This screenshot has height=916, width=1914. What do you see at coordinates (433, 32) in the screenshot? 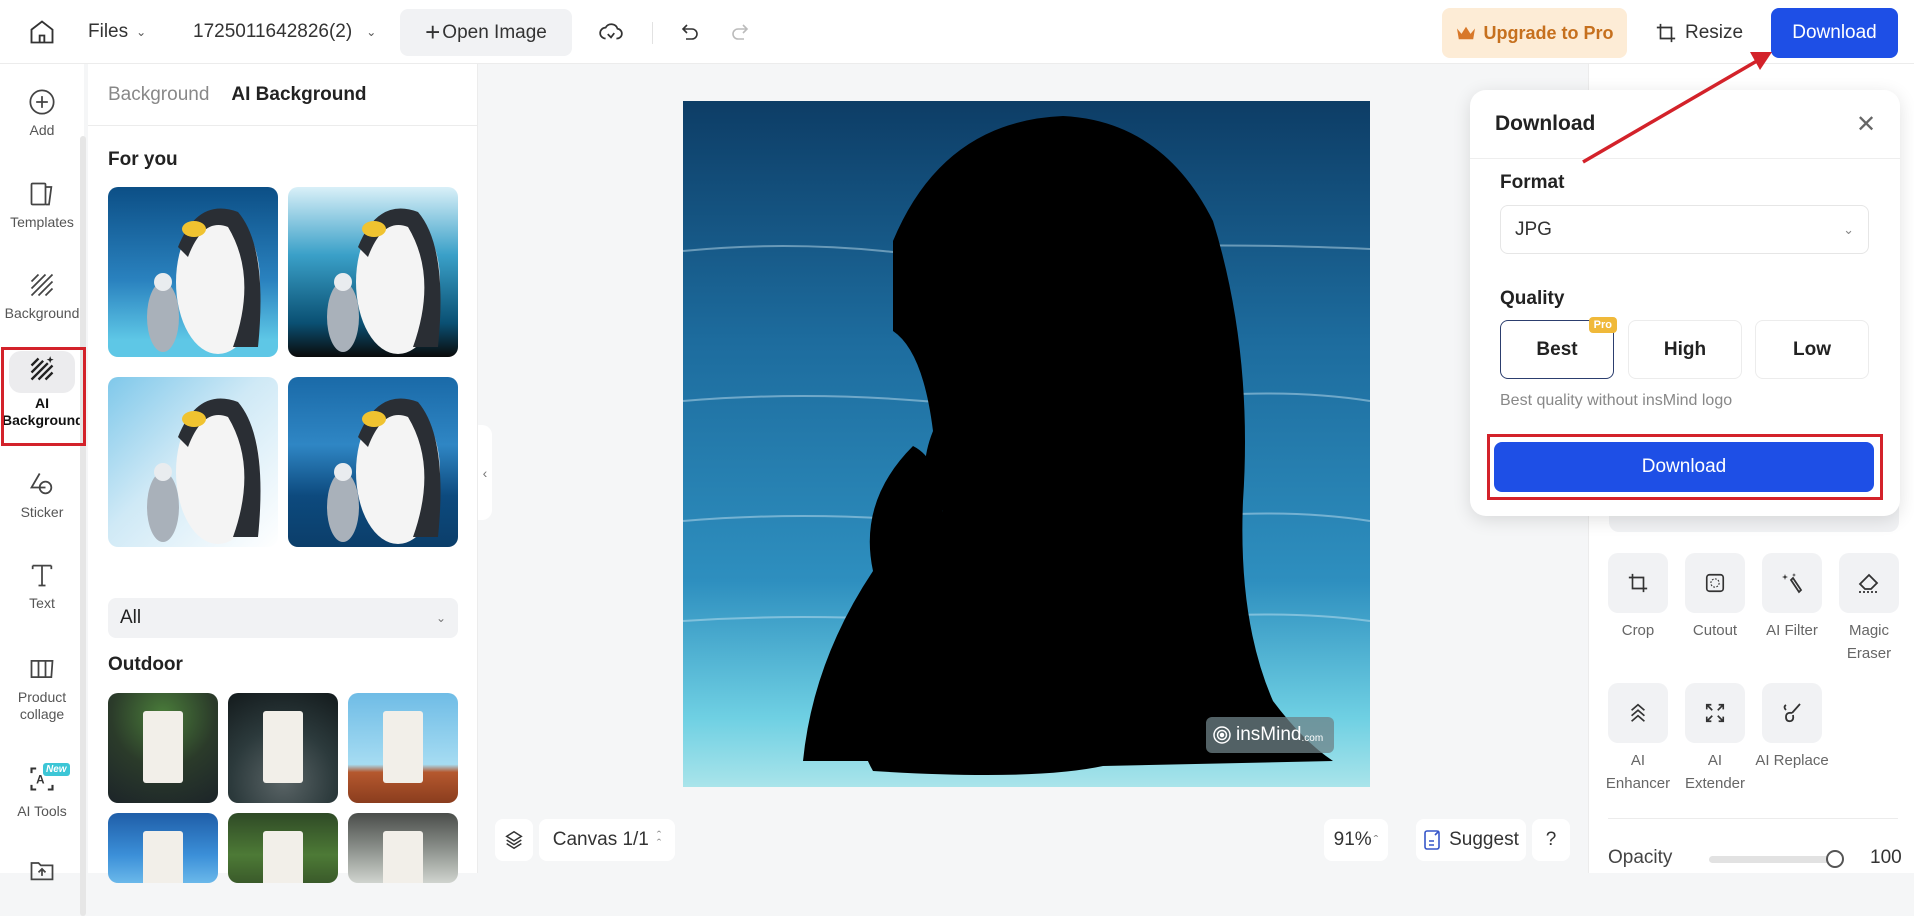
I see `plus-icon: +` at bounding box center [433, 32].